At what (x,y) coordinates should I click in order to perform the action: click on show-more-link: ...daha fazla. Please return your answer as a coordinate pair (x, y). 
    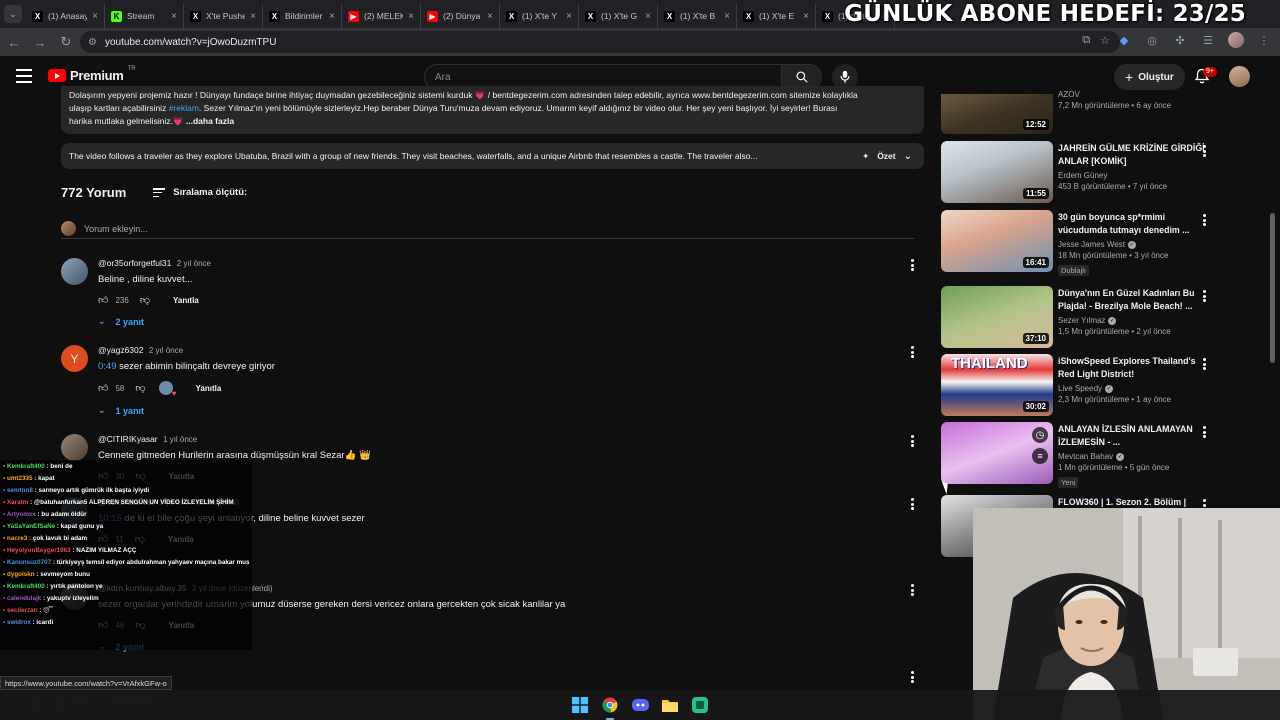
    Looking at the image, I should click on (210, 121).